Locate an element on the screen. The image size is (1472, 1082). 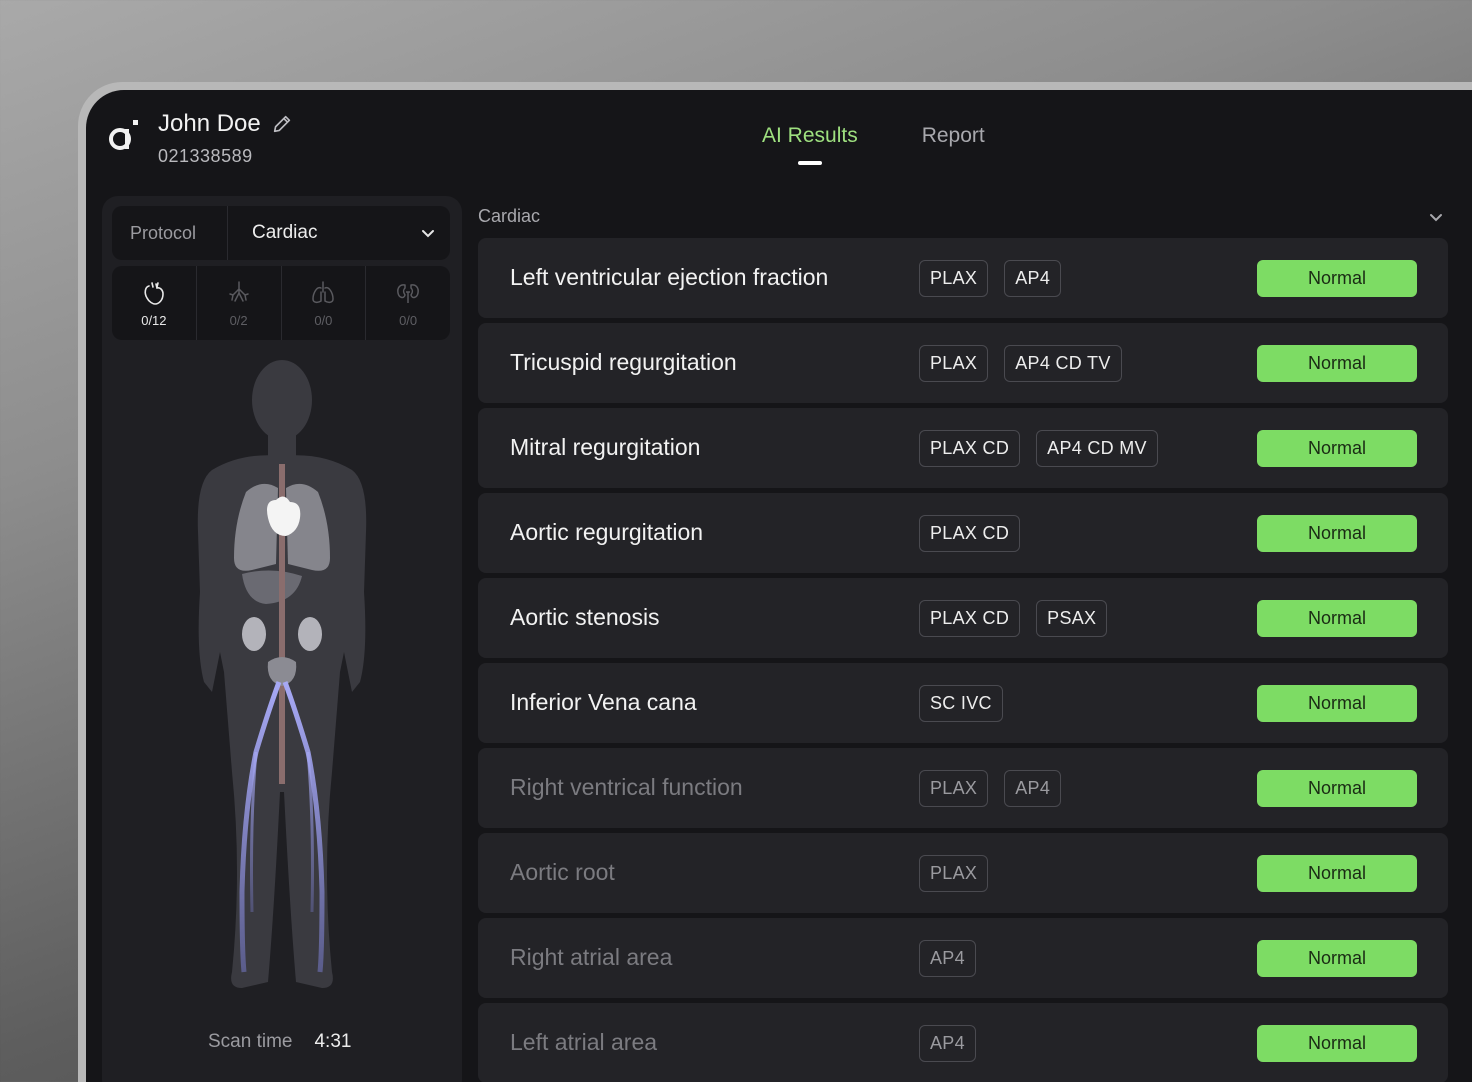
view-tags: PLAX CD PSAX is located at coordinates (1013, 618).